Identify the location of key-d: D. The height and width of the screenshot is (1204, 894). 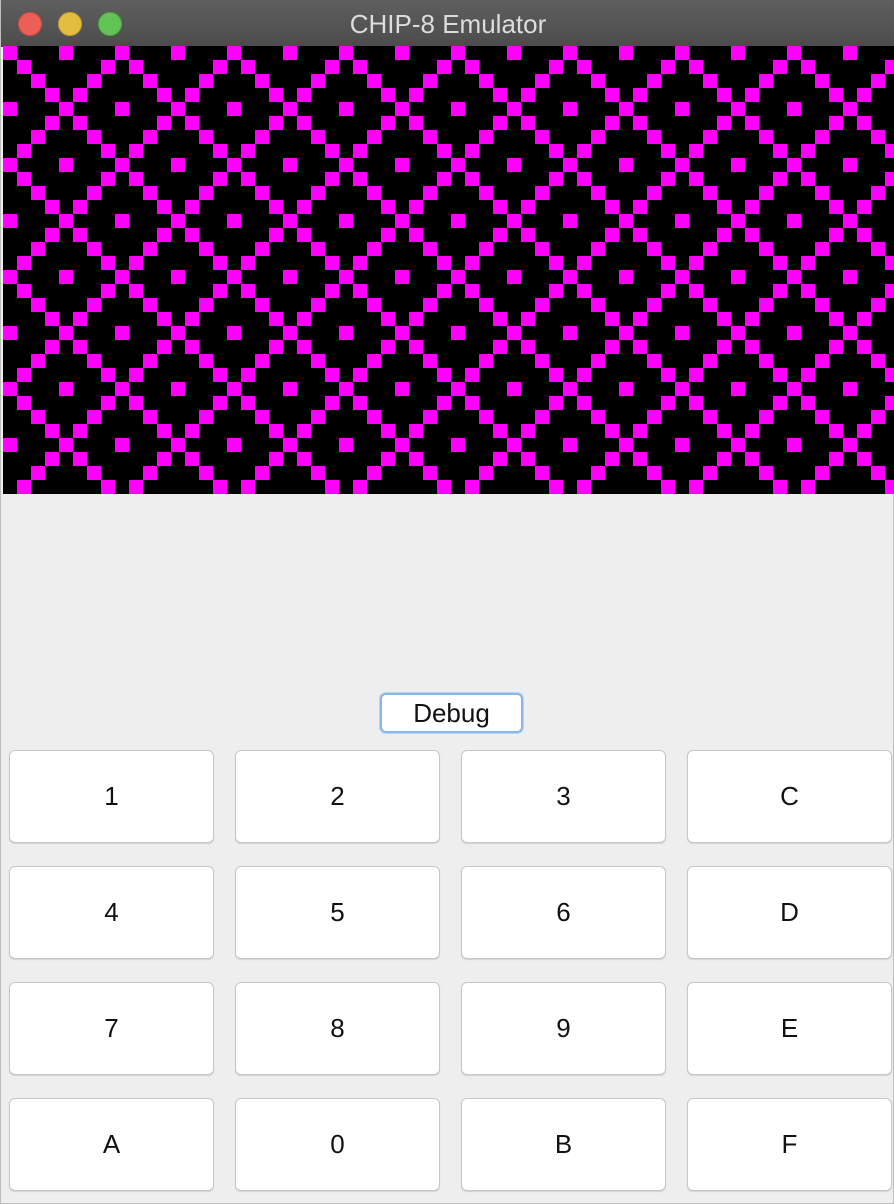
(789, 912).